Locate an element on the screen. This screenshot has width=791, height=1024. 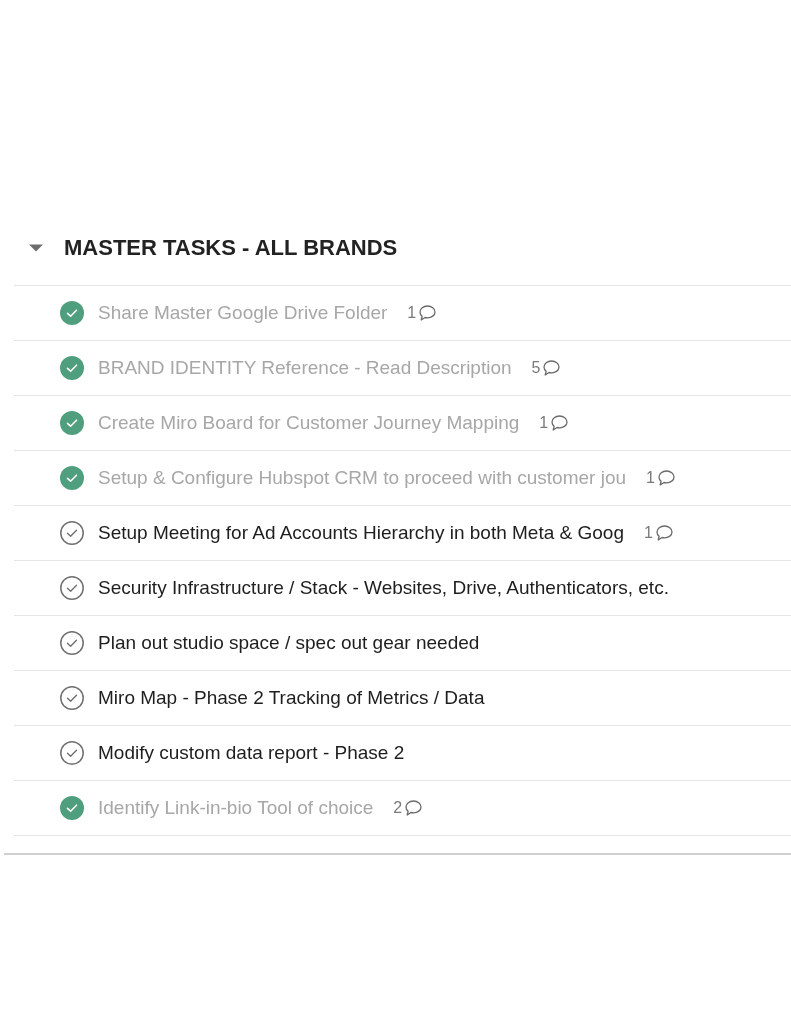
task-title: Setup Meeting for Ad Accounts Hierarchy in both Meta & Goog is located at coordinates (361, 533).